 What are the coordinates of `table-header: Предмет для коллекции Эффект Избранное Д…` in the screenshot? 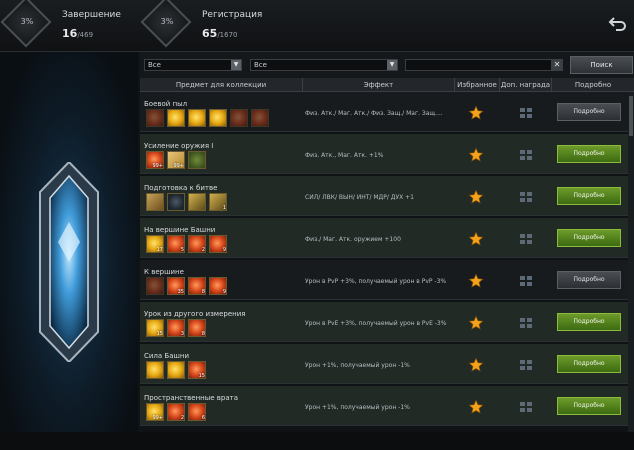 It's located at (387, 85).